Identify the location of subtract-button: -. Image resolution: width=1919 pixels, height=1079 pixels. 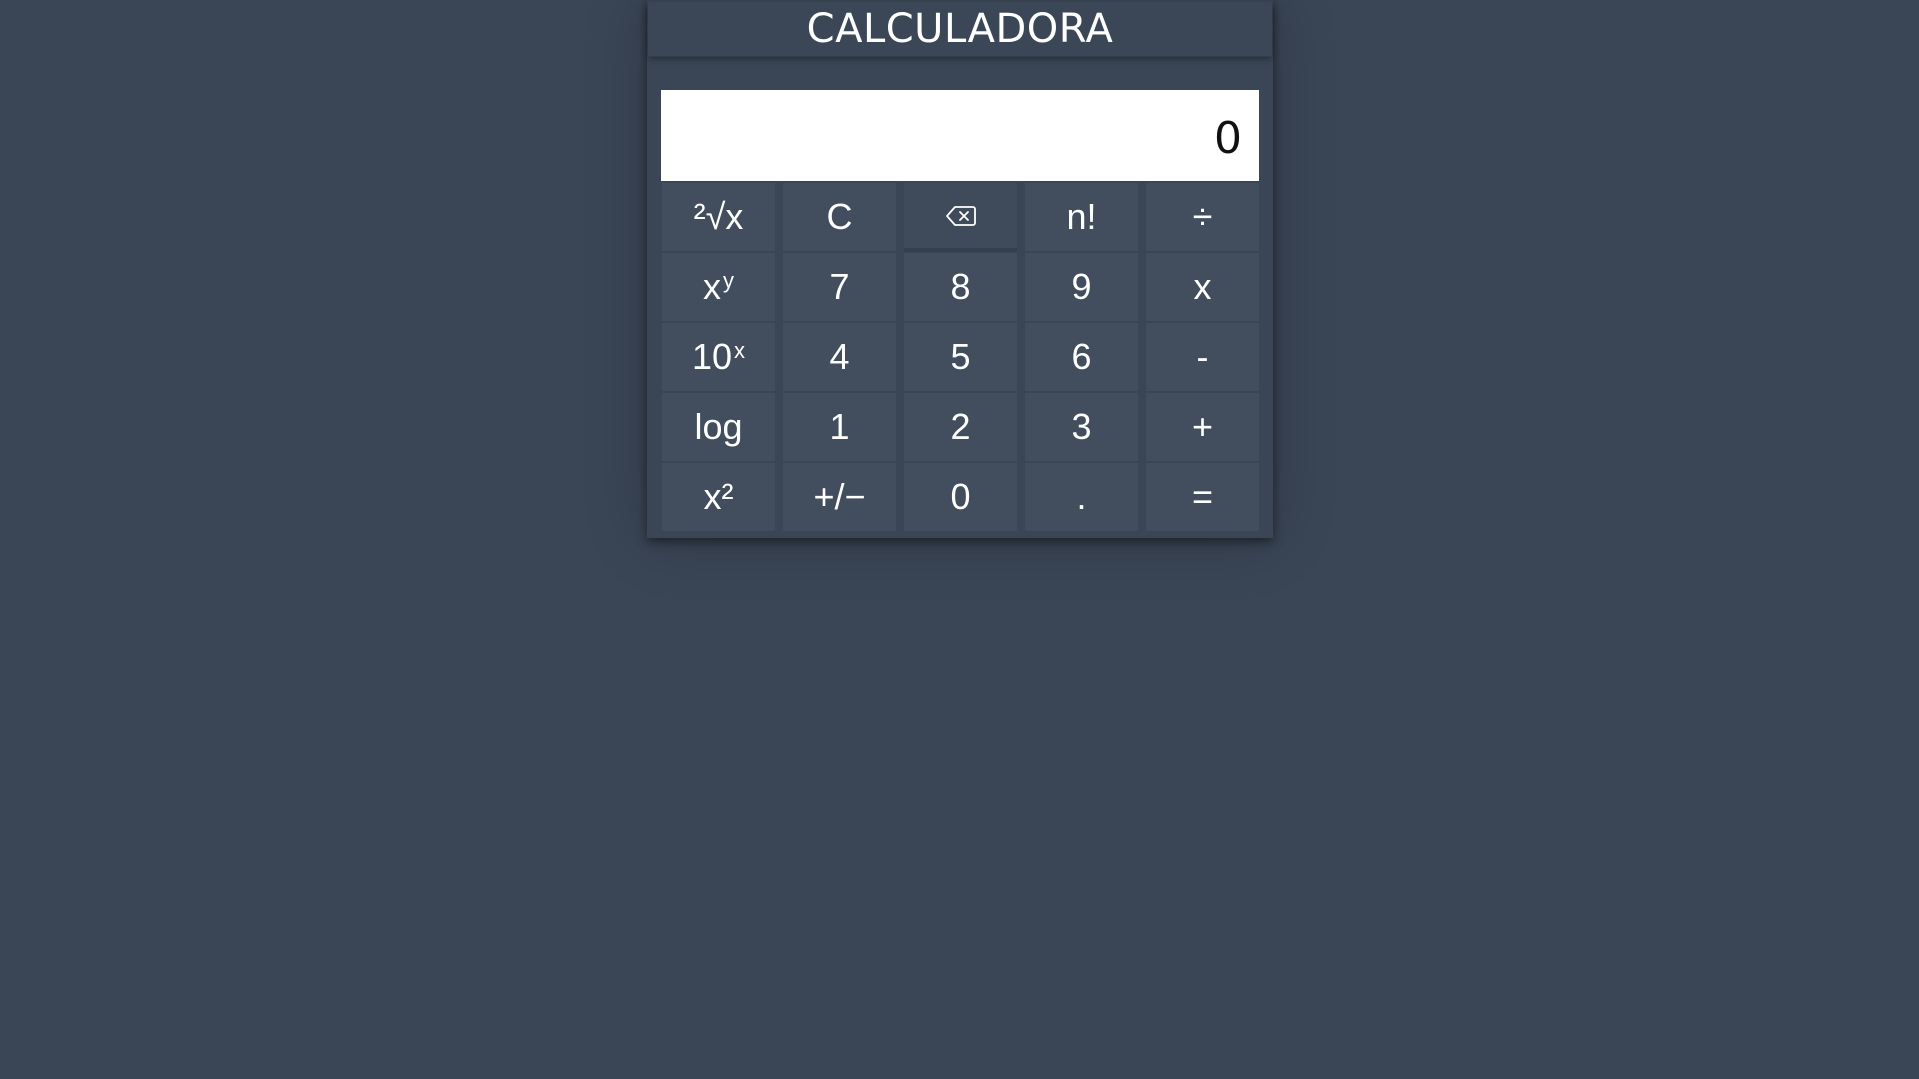
(1202, 357).